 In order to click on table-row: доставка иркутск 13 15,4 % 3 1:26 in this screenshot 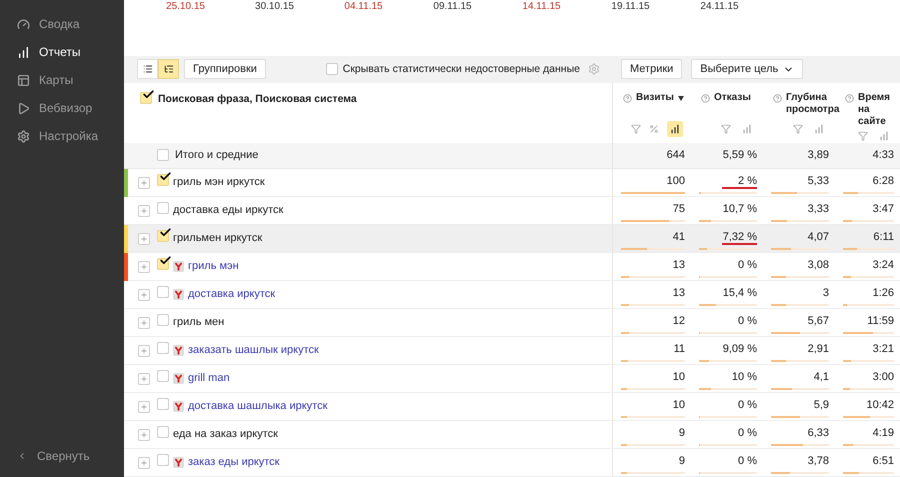, I will do `click(512, 295)`.